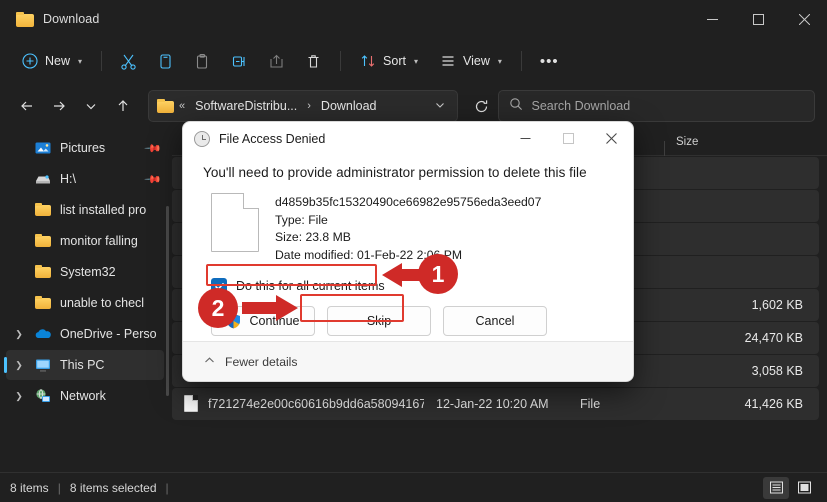 The width and height of the screenshot is (827, 502). Describe the element at coordinates (413, 487) in the screenshot. I see `status-bar: 8 items | 8 items selected |` at that location.